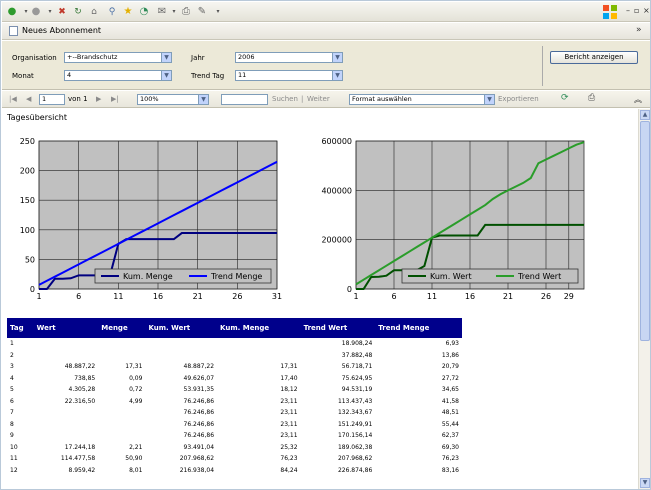 The image size is (651, 490). What do you see at coordinates (12, 12) in the screenshot?
I see `back-icon: ●` at bounding box center [12, 12].